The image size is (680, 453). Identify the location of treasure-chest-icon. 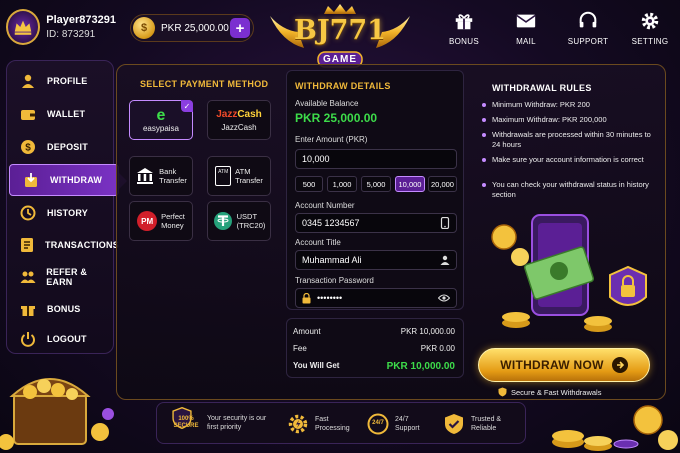
(57, 414).